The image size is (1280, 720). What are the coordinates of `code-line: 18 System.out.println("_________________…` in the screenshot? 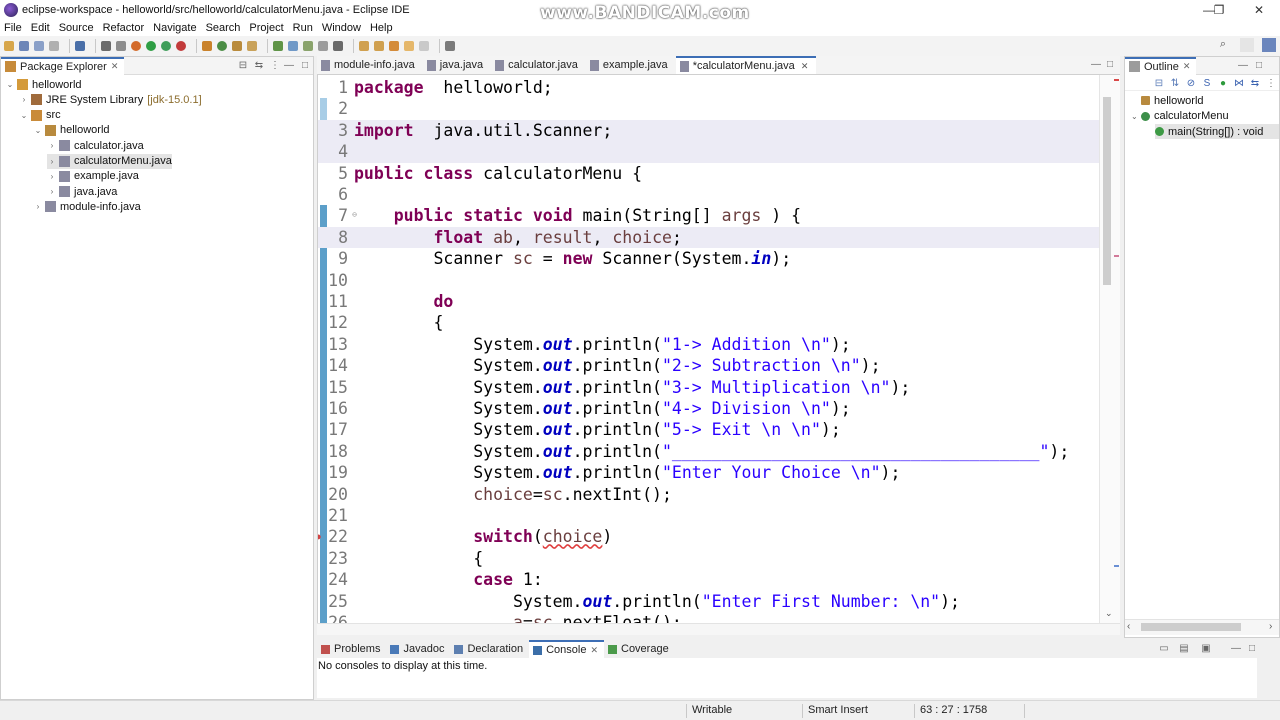 It's located at (713, 451).